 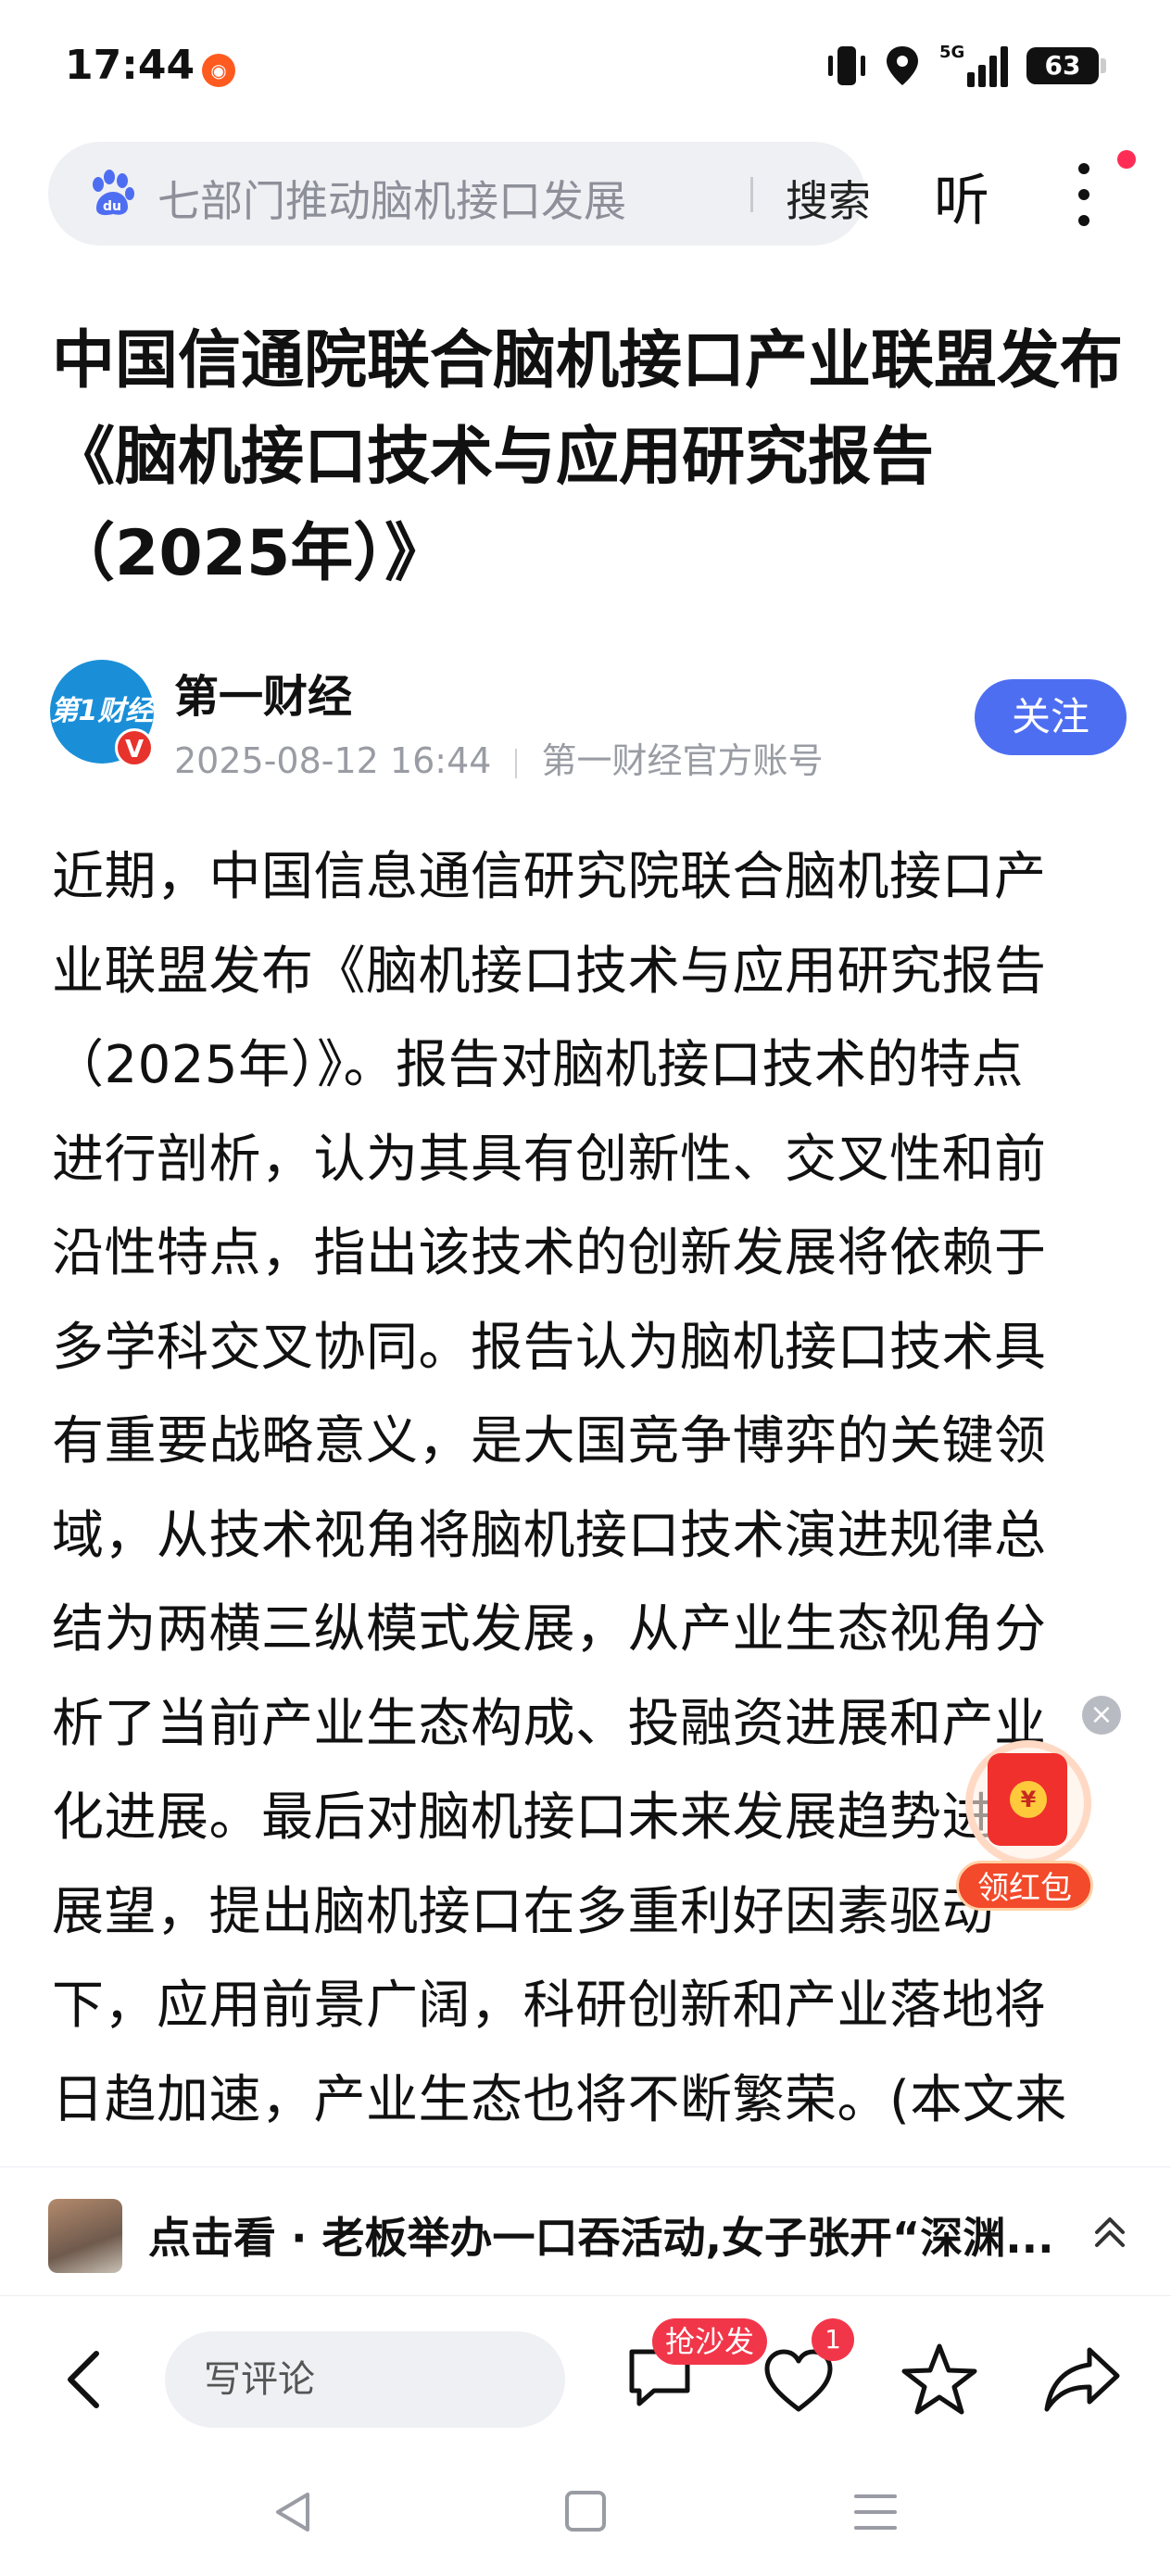 What do you see at coordinates (952, 53) in the screenshot?
I see `signal-label: 5G` at bounding box center [952, 53].